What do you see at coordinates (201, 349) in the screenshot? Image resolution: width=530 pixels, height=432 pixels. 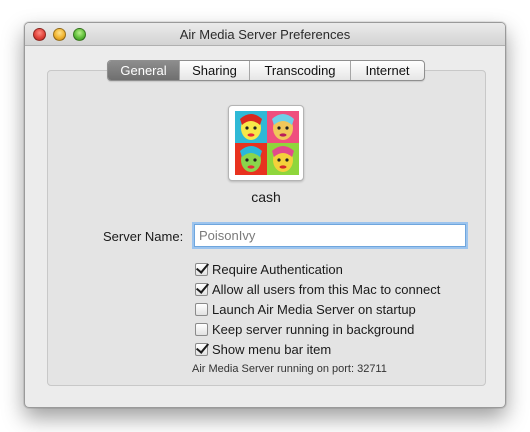 I see `show-menu-bar-item-checkbox` at bounding box center [201, 349].